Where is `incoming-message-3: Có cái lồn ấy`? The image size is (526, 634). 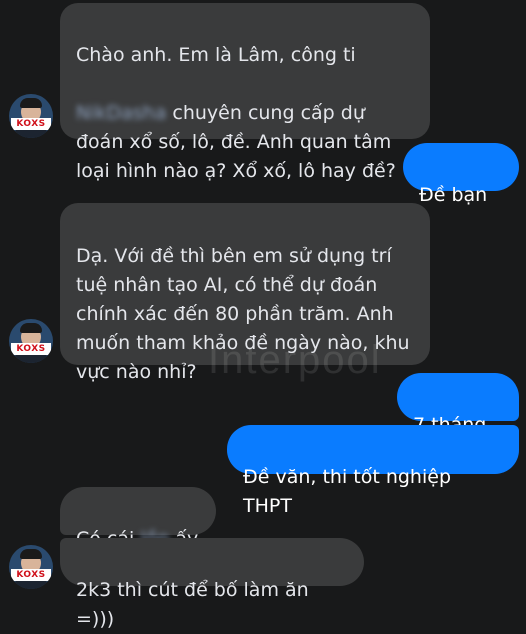
incoming-message-3: Có cái lồn ấy is located at coordinates (138, 518).